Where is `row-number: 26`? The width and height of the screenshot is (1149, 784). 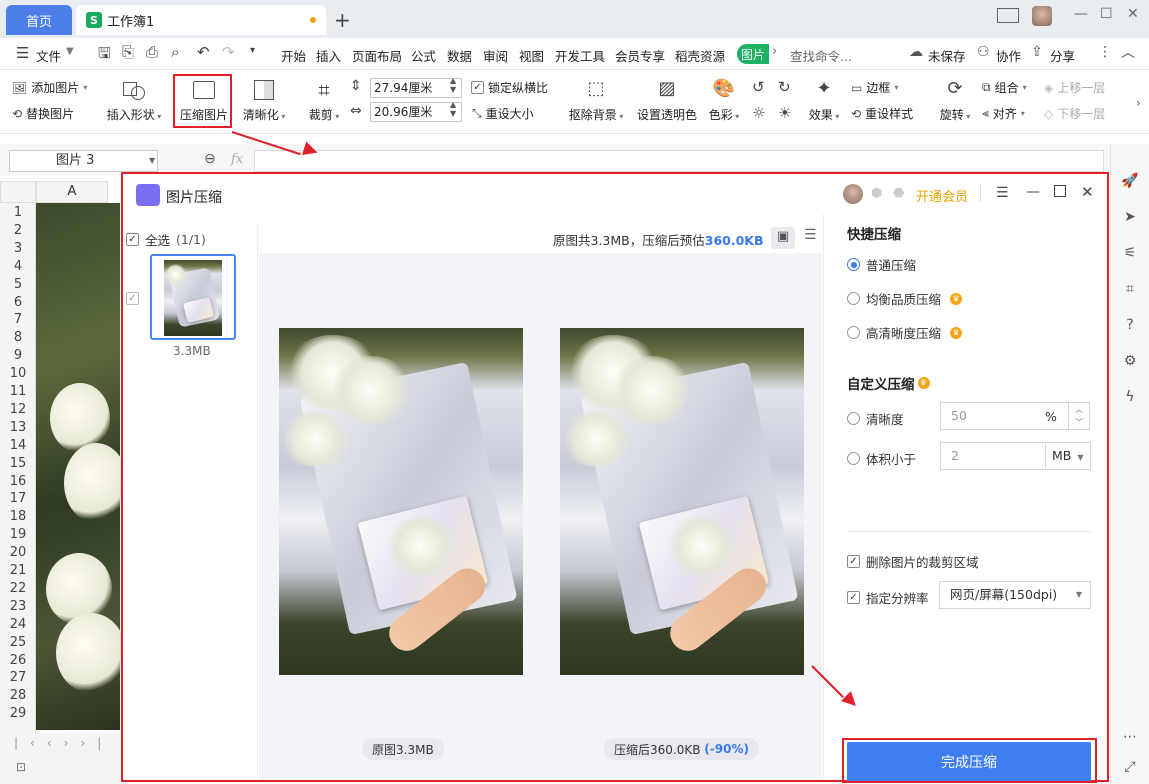
row-number: 26 is located at coordinates (18, 660).